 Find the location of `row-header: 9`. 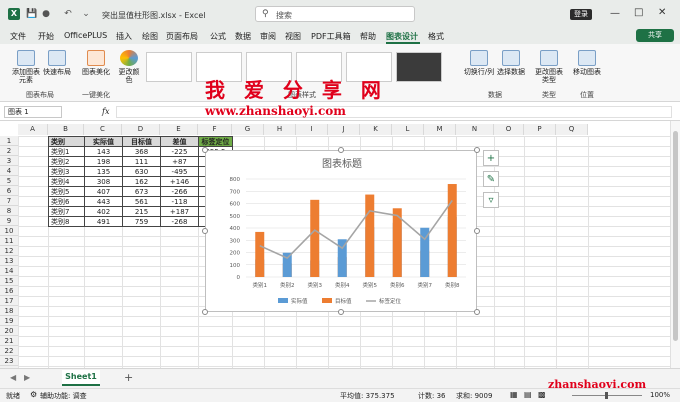

row-header: 9 is located at coordinates (9, 221).